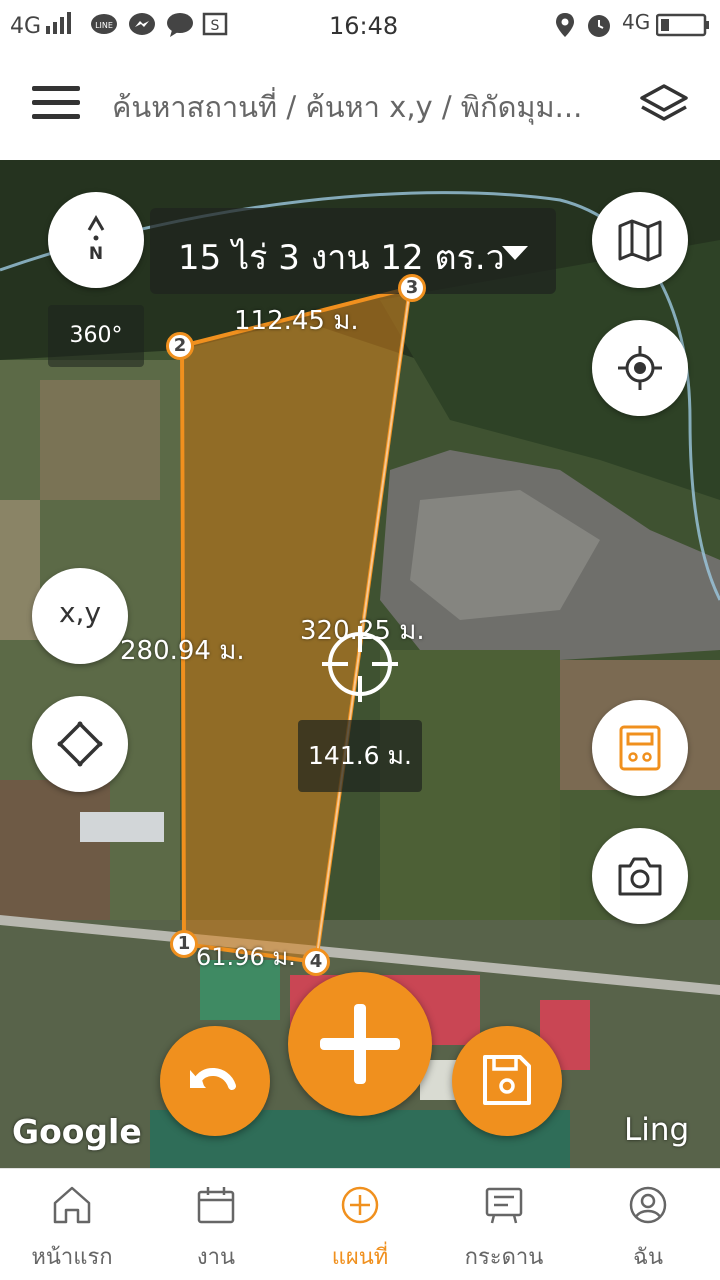 Image resolution: width=720 pixels, height=1280 pixels. Describe the element at coordinates (341, 258) in the screenshot. I see `area-text: 15 ไร่ 3 งาน 12 ตร.ว` at that location.